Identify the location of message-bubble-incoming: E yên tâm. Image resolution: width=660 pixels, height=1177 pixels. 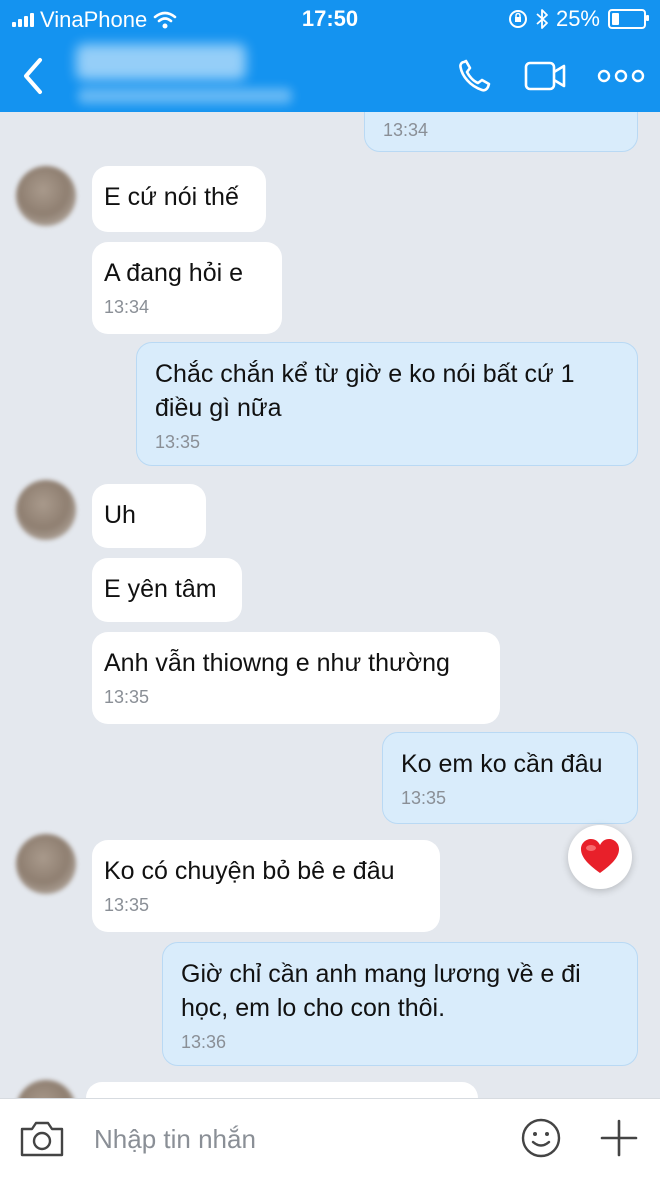
(167, 590).